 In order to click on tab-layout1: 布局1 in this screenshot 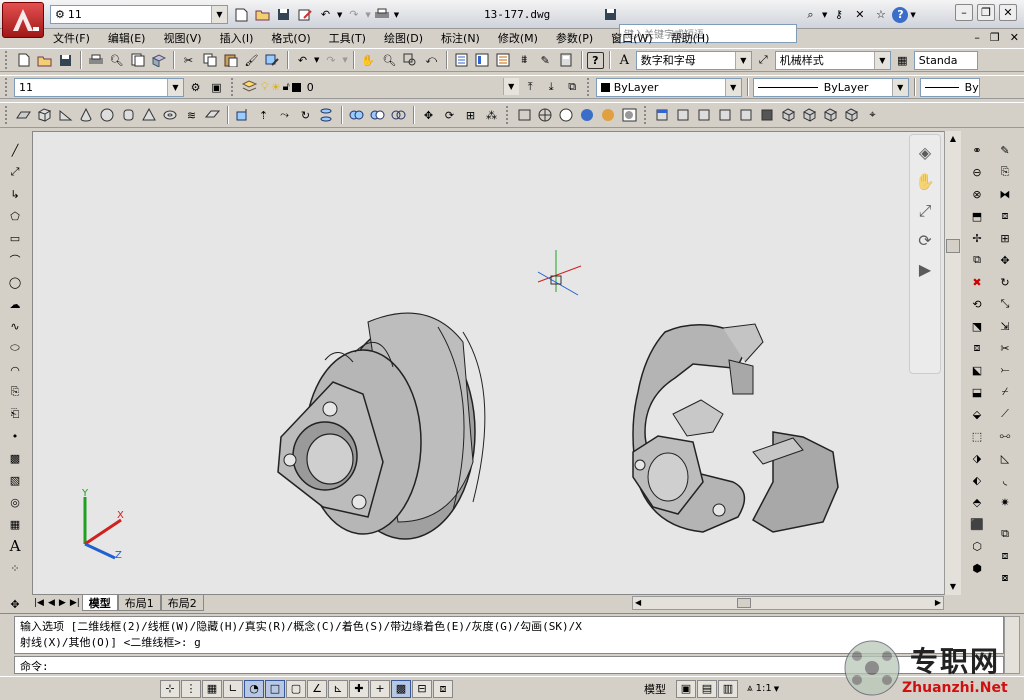, I will do `click(139, 603)`.